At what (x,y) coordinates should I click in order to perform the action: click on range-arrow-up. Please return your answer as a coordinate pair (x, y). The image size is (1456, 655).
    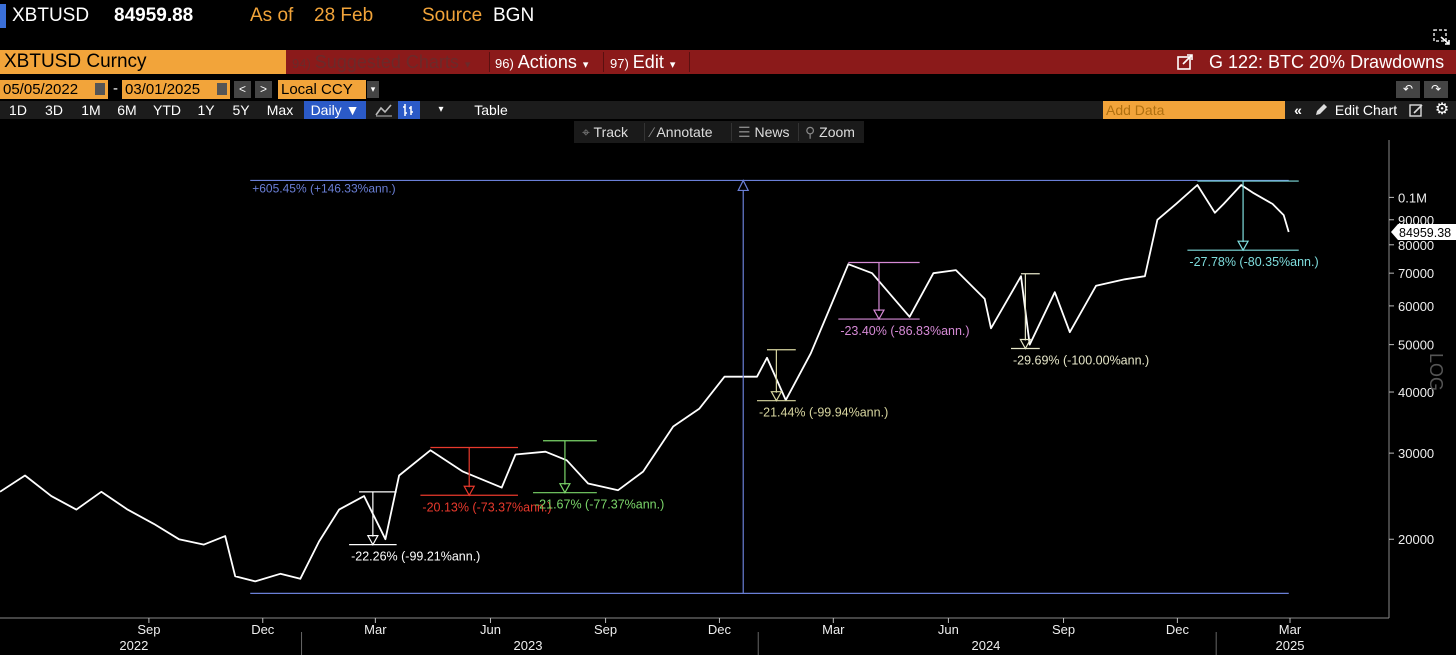
    Looking at the image, I should click on (743, 185).